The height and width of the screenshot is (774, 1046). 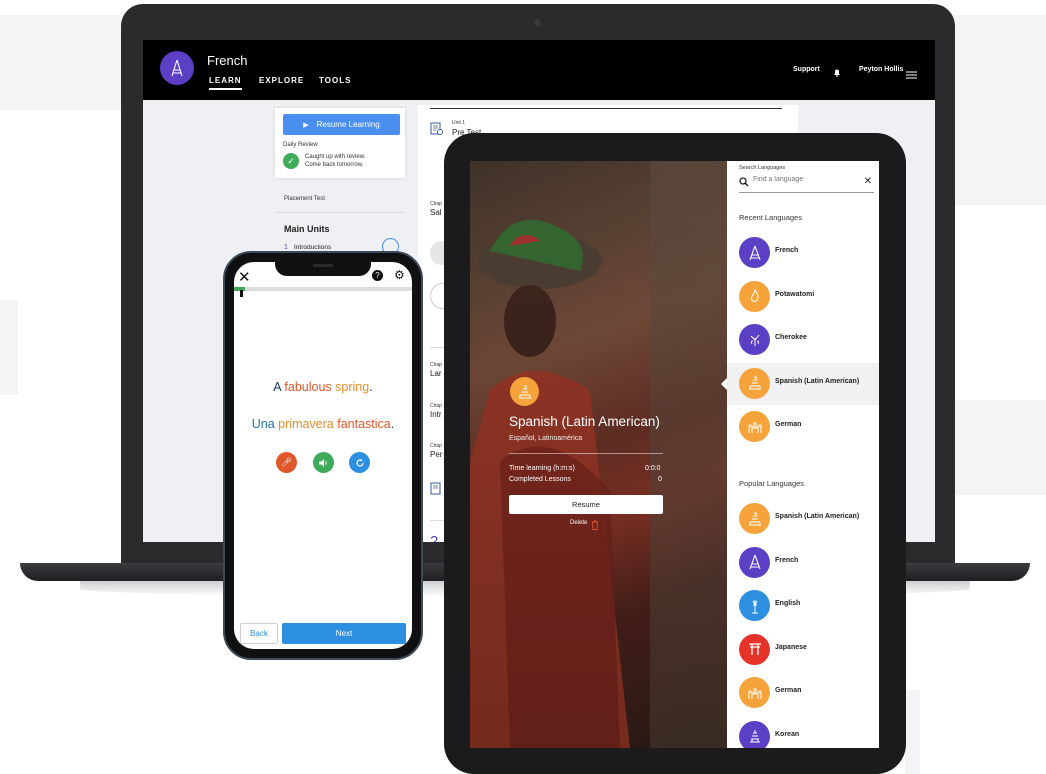 What do you see at coordinates (348, 124) in the screenshot?
I see `resume-learning-label: Resume Learning` at bounding box center [348, 124].